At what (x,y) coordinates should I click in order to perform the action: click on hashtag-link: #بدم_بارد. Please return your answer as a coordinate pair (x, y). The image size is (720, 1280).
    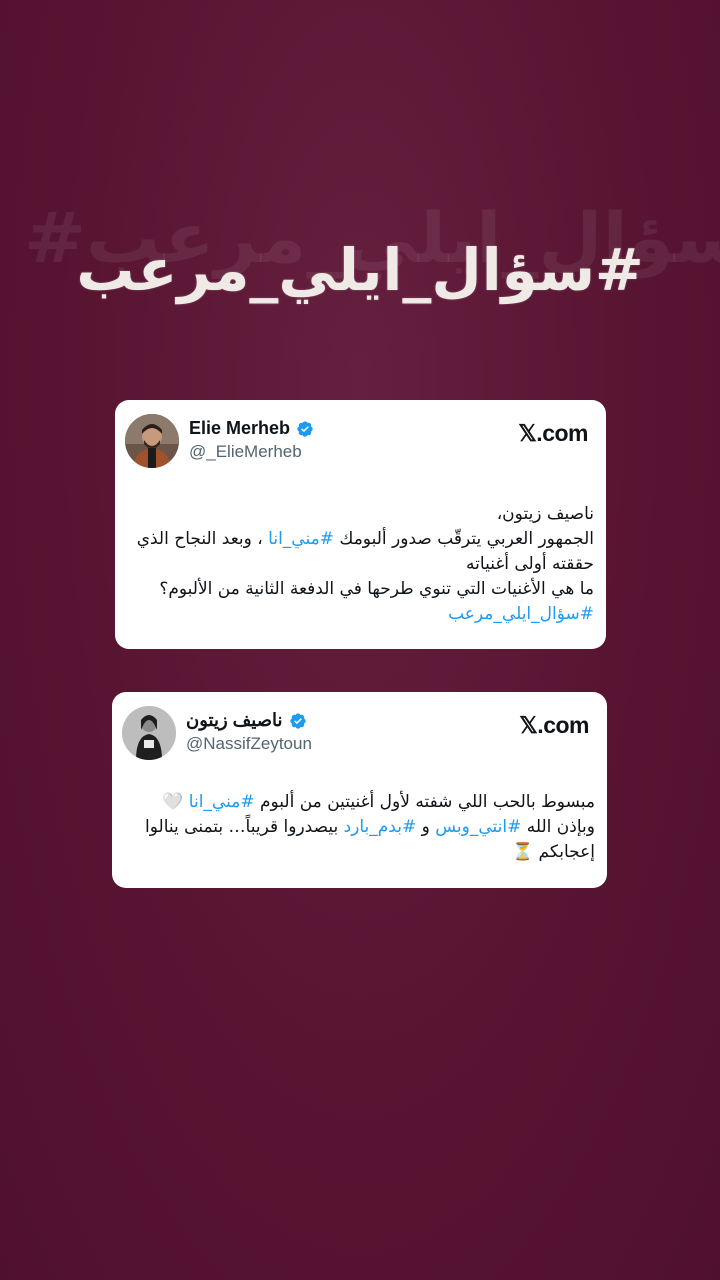
    Looking at the image, I should click on (380, 827).